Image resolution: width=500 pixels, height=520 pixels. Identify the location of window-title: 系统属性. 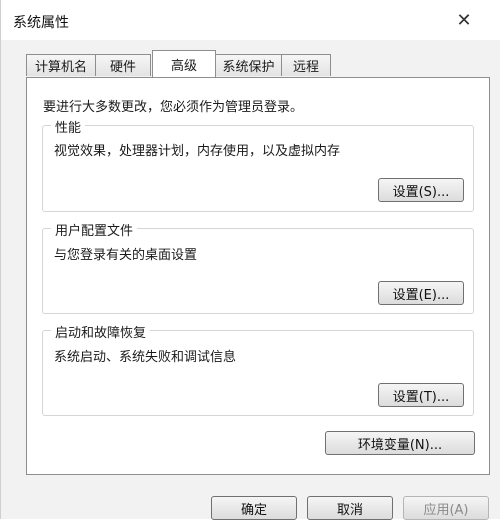
(41, 23).